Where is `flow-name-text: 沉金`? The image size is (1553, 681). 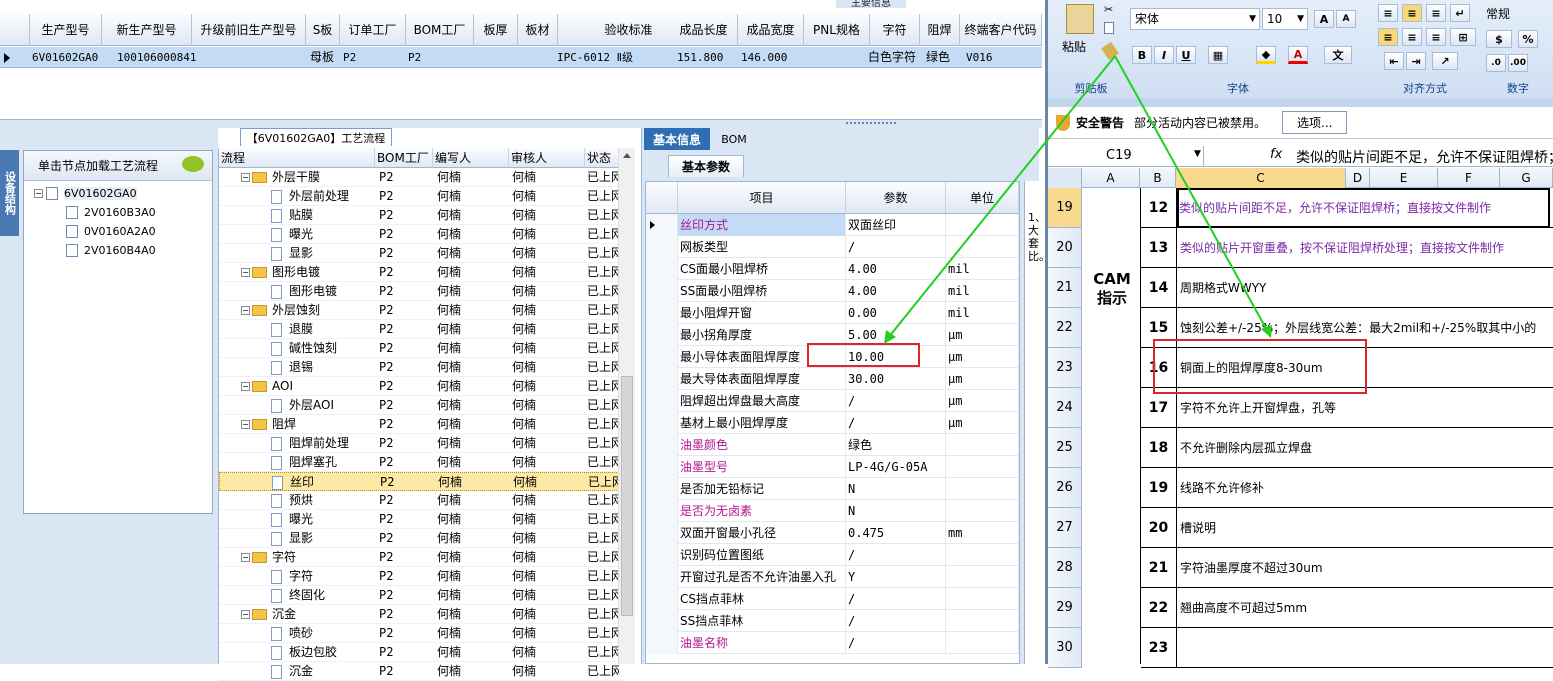 flow-name-text: 沉金 is located at coordinates (301, 671).